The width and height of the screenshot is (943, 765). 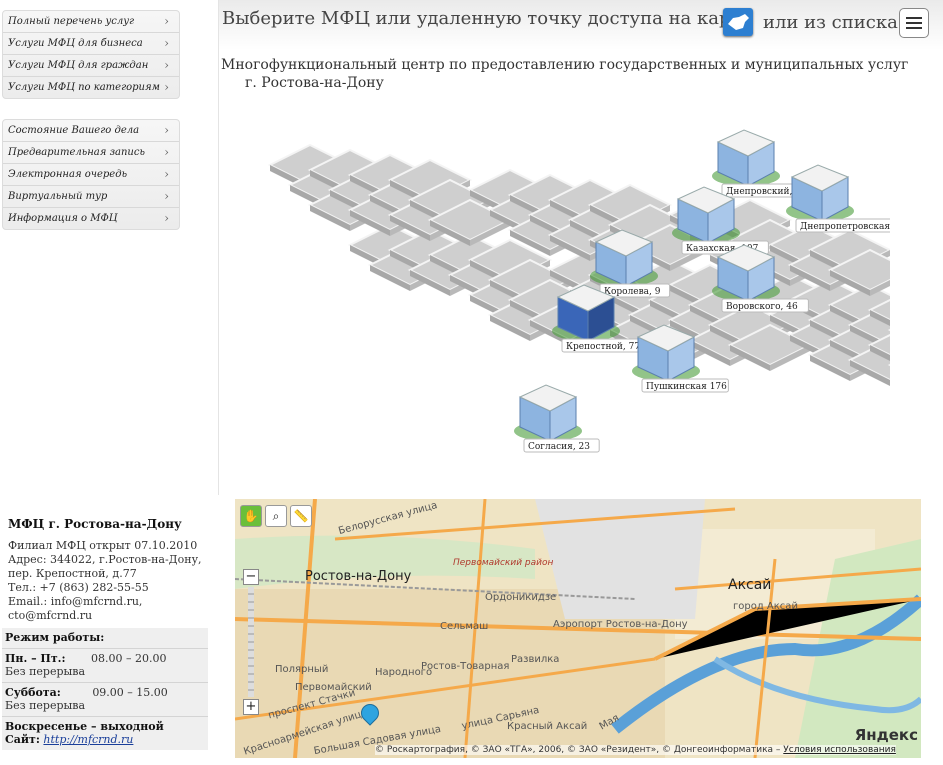 I want to click on info-email-2: cto@mfcrnd.ru, so click(x=50, y=615).